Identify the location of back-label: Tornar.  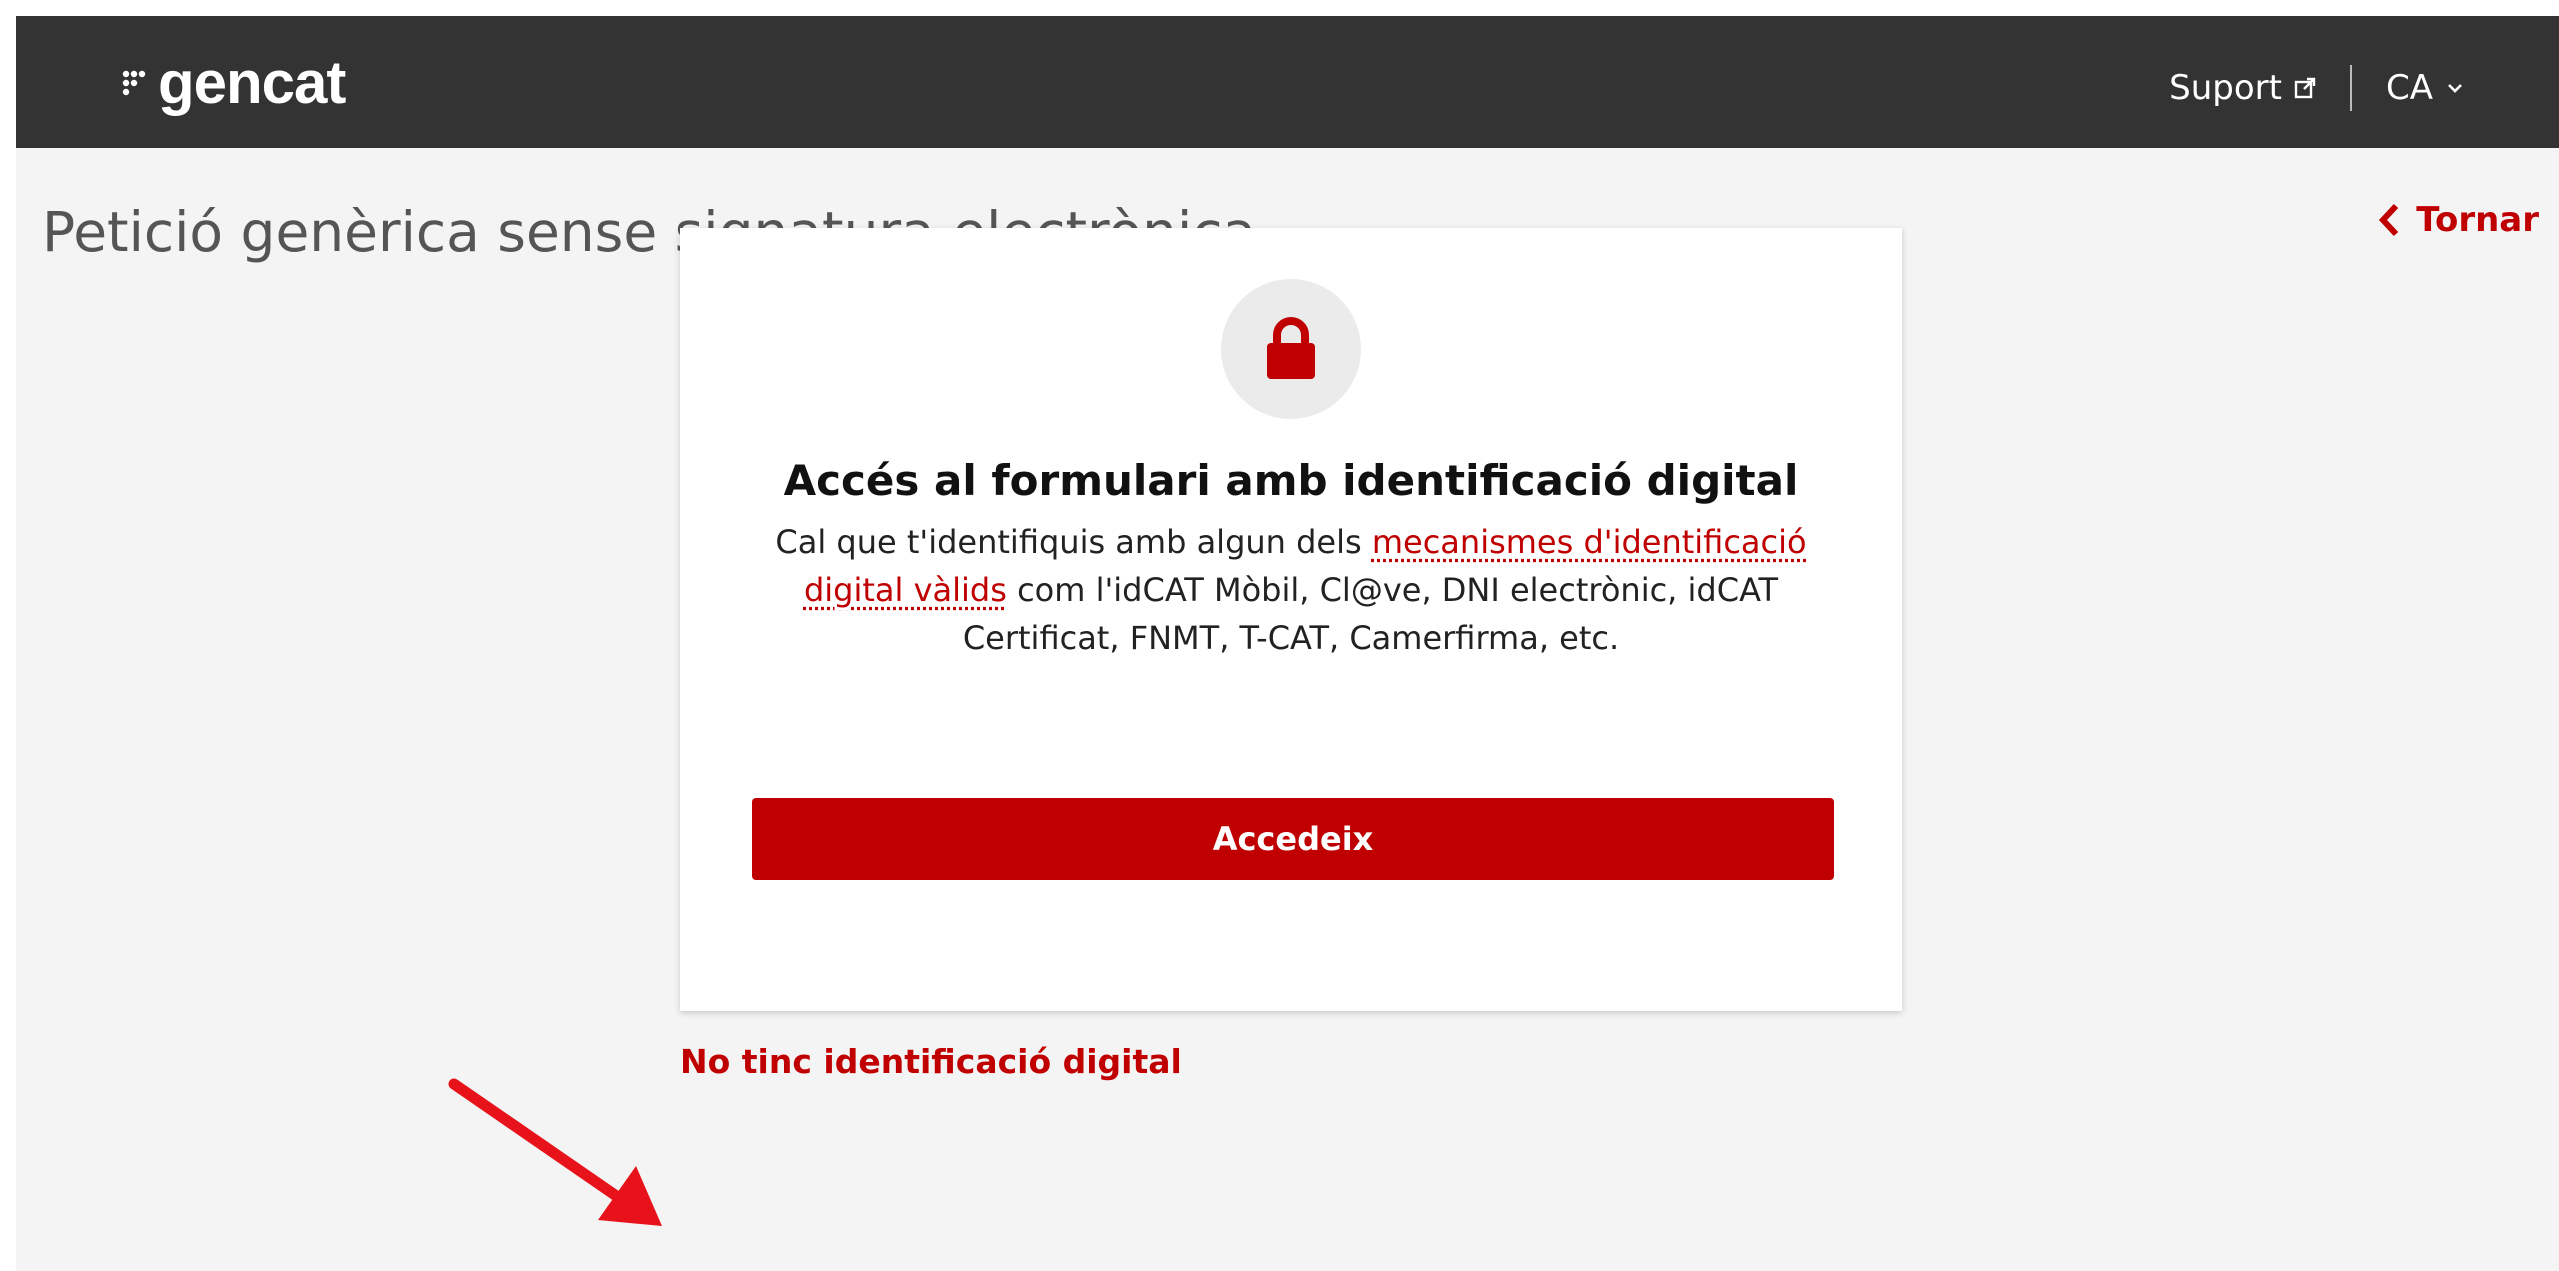
(2477, 220).